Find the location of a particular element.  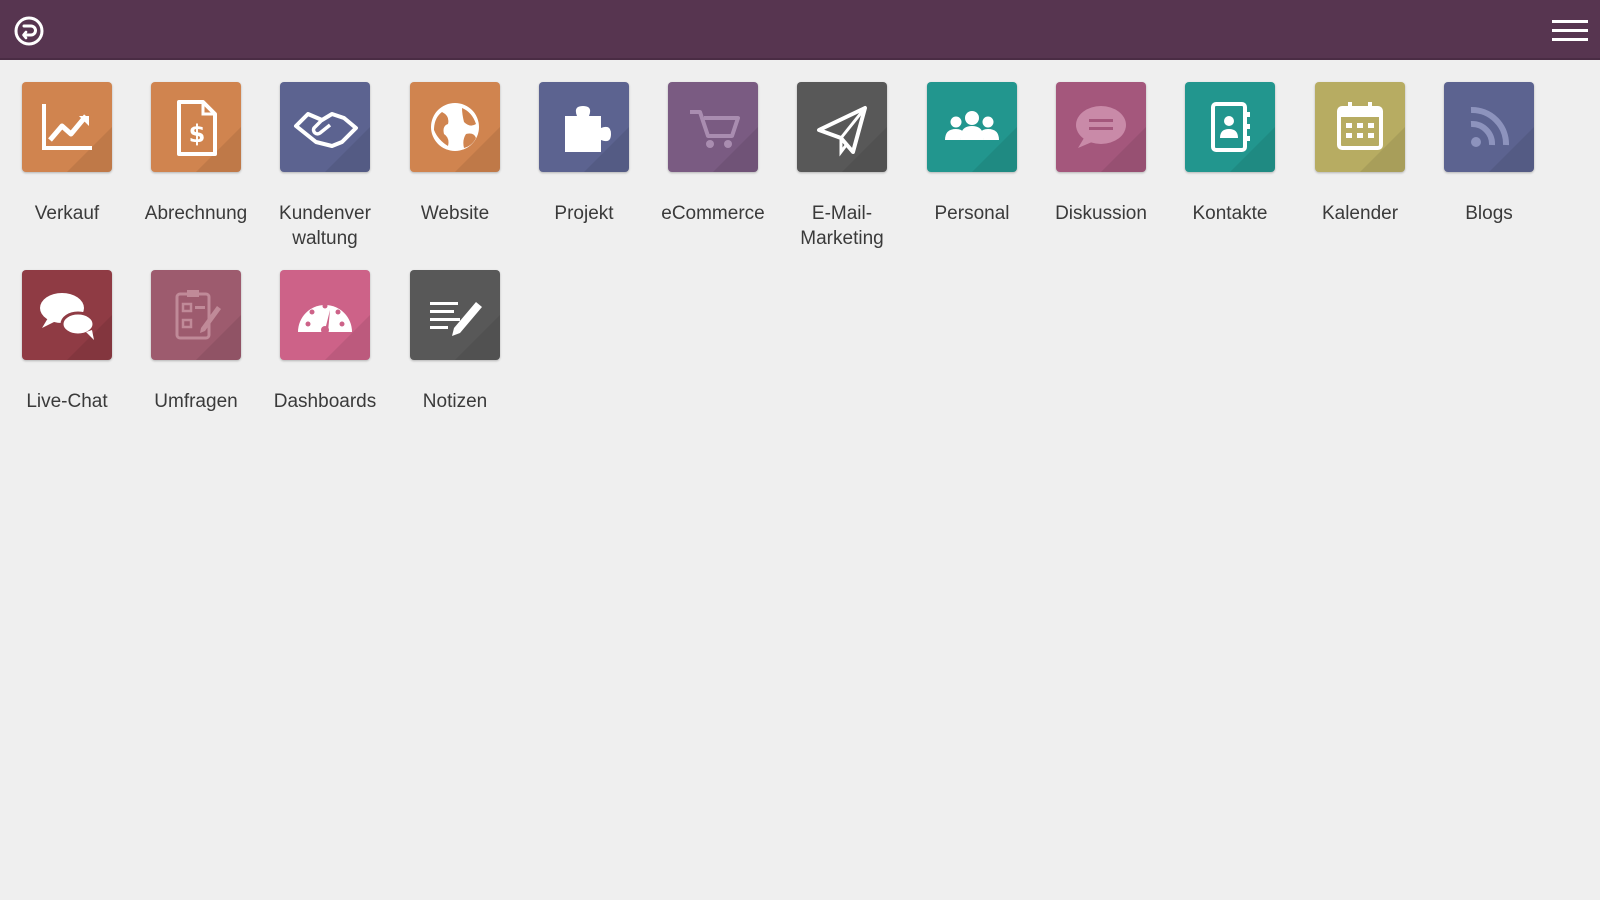

app-projekt: Projekt is located at coordinates (583, 150).